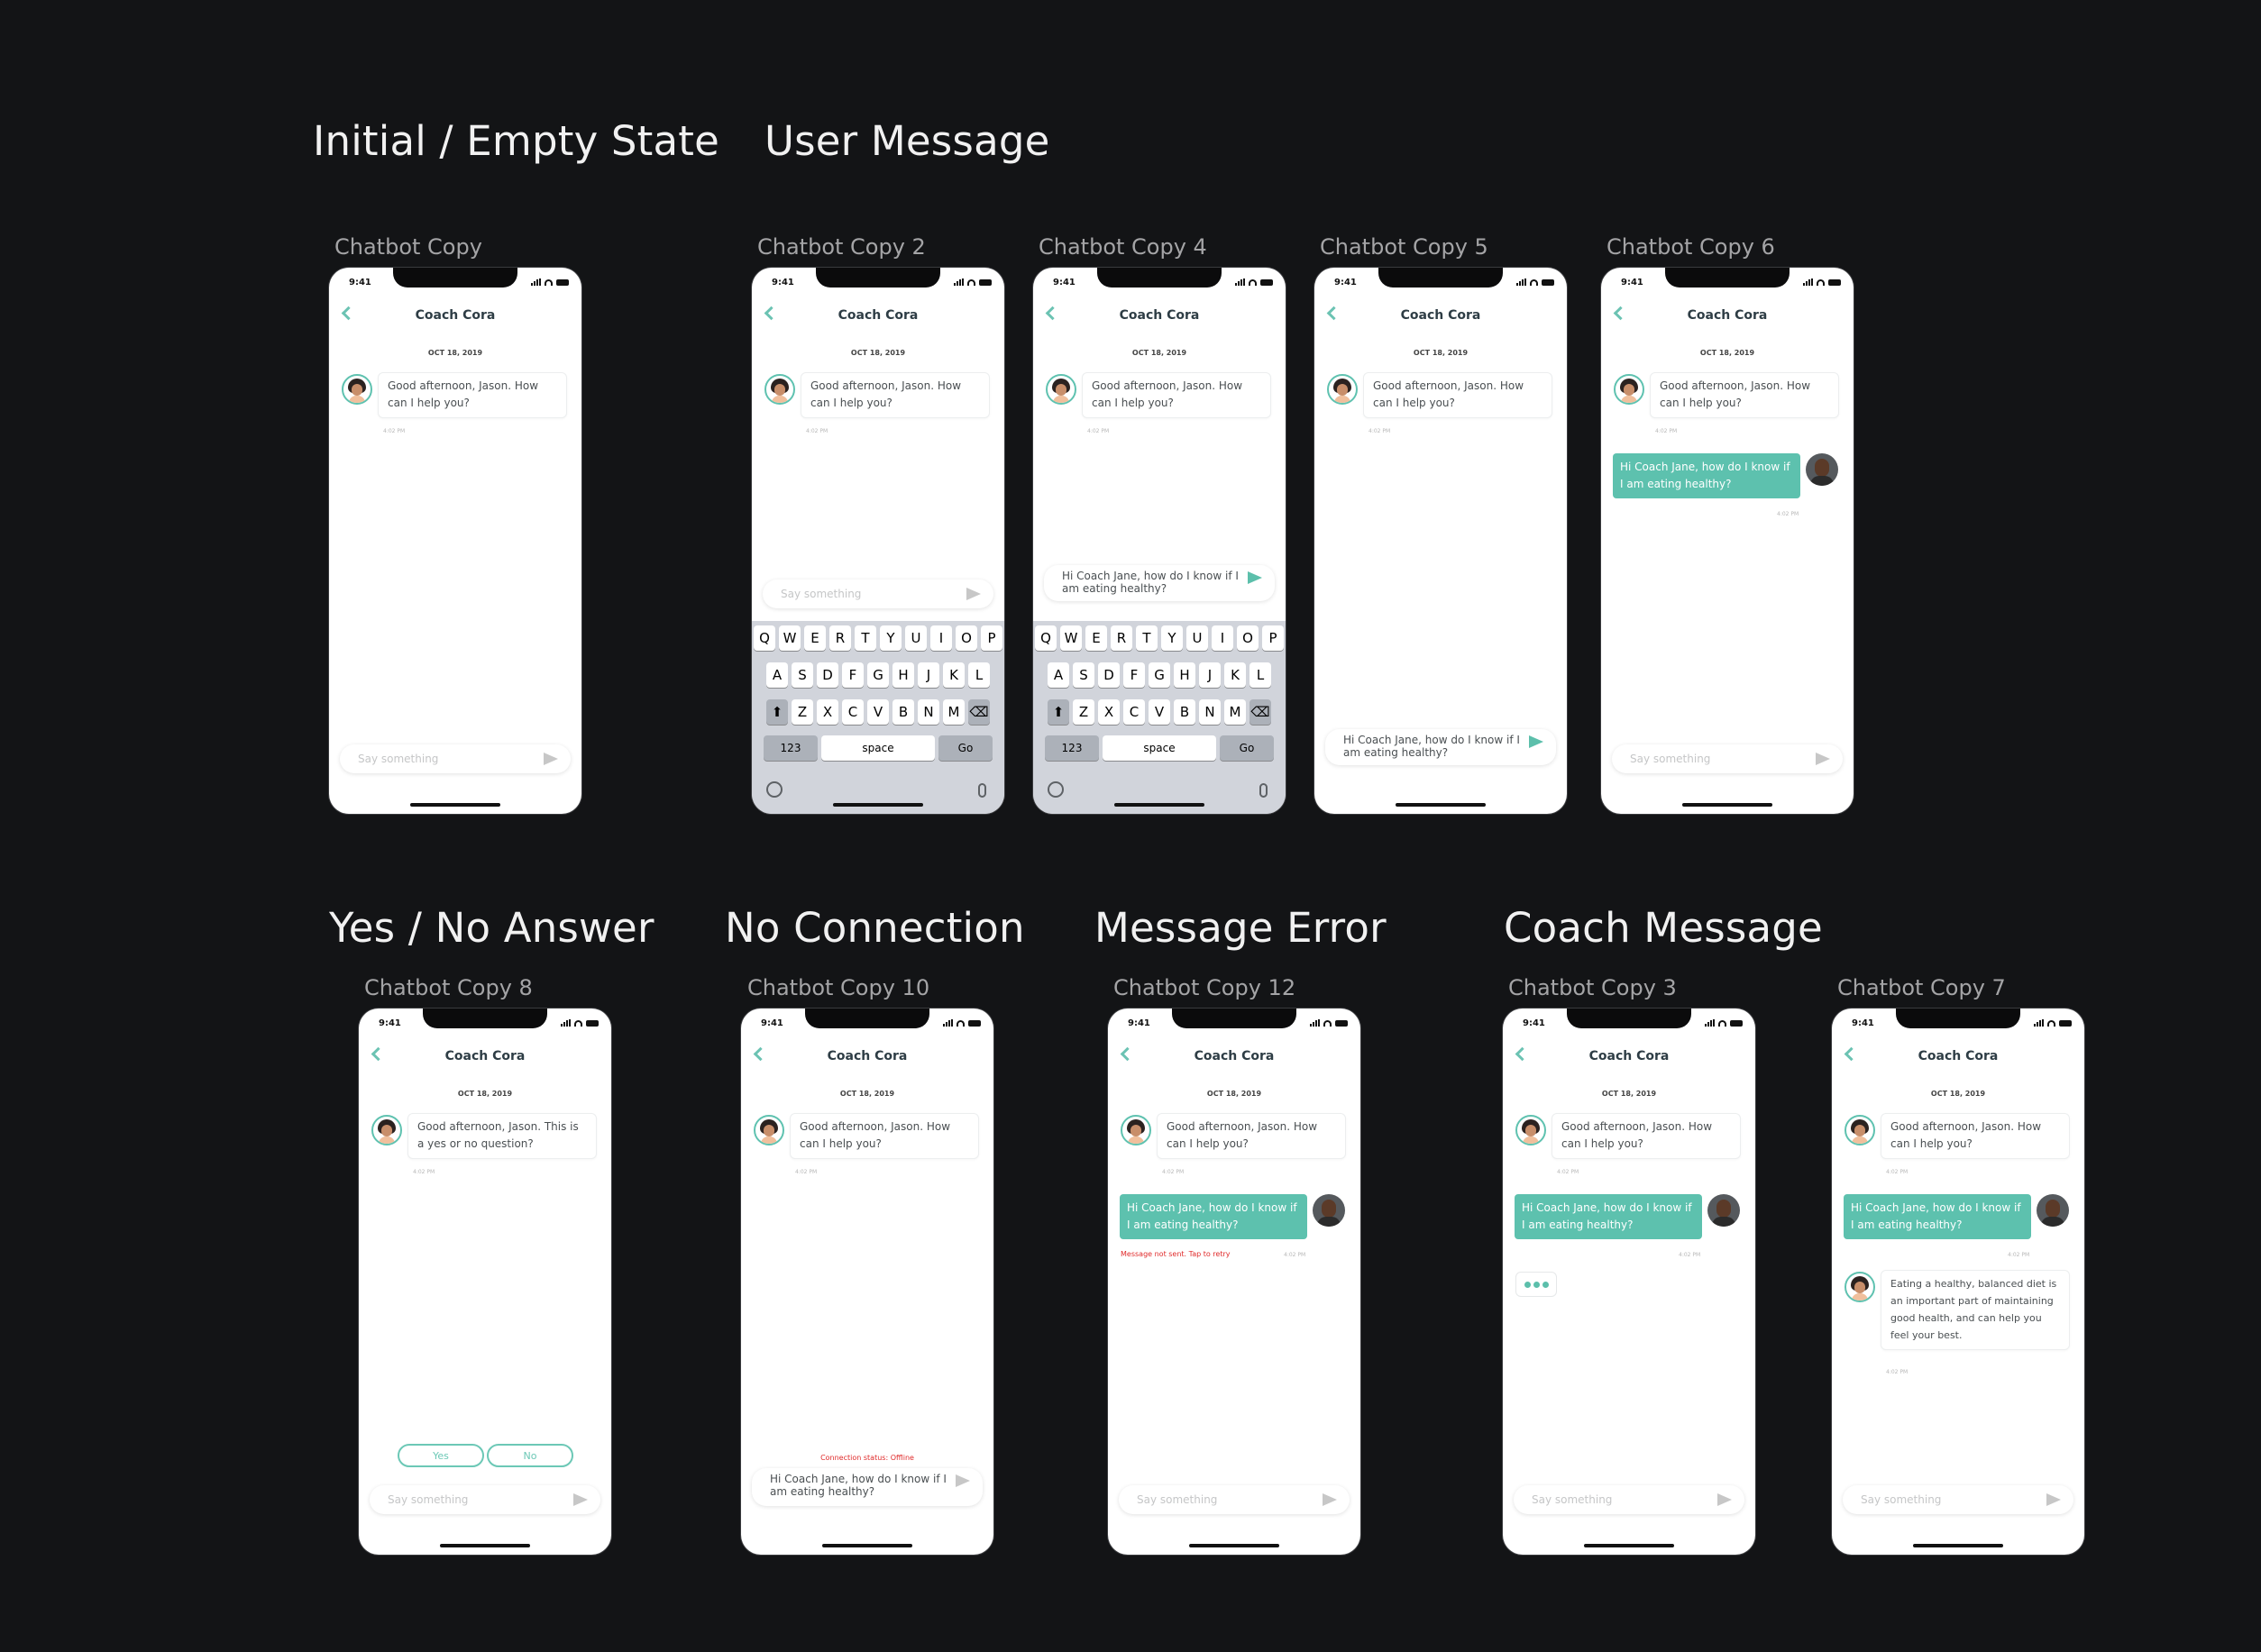 The width and height of the screenshot is (2261, 1652). I want to click on no-button: No, so click(530, 1455).